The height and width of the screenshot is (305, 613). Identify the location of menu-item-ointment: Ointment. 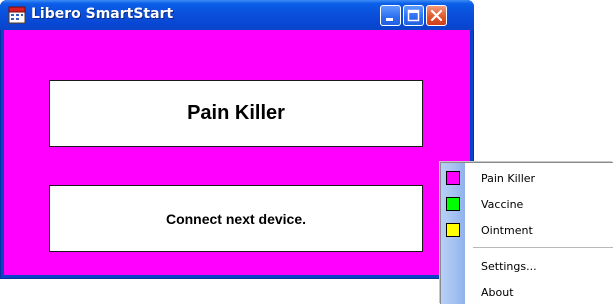
(527, 231).